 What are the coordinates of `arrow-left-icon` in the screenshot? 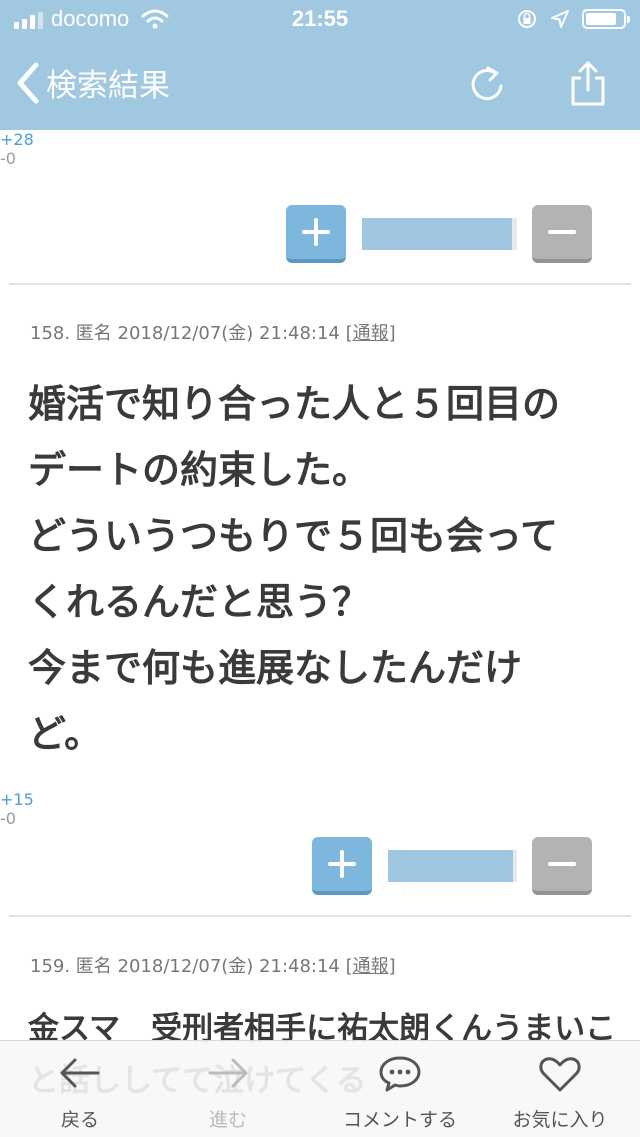 It's located at (80, 1073).